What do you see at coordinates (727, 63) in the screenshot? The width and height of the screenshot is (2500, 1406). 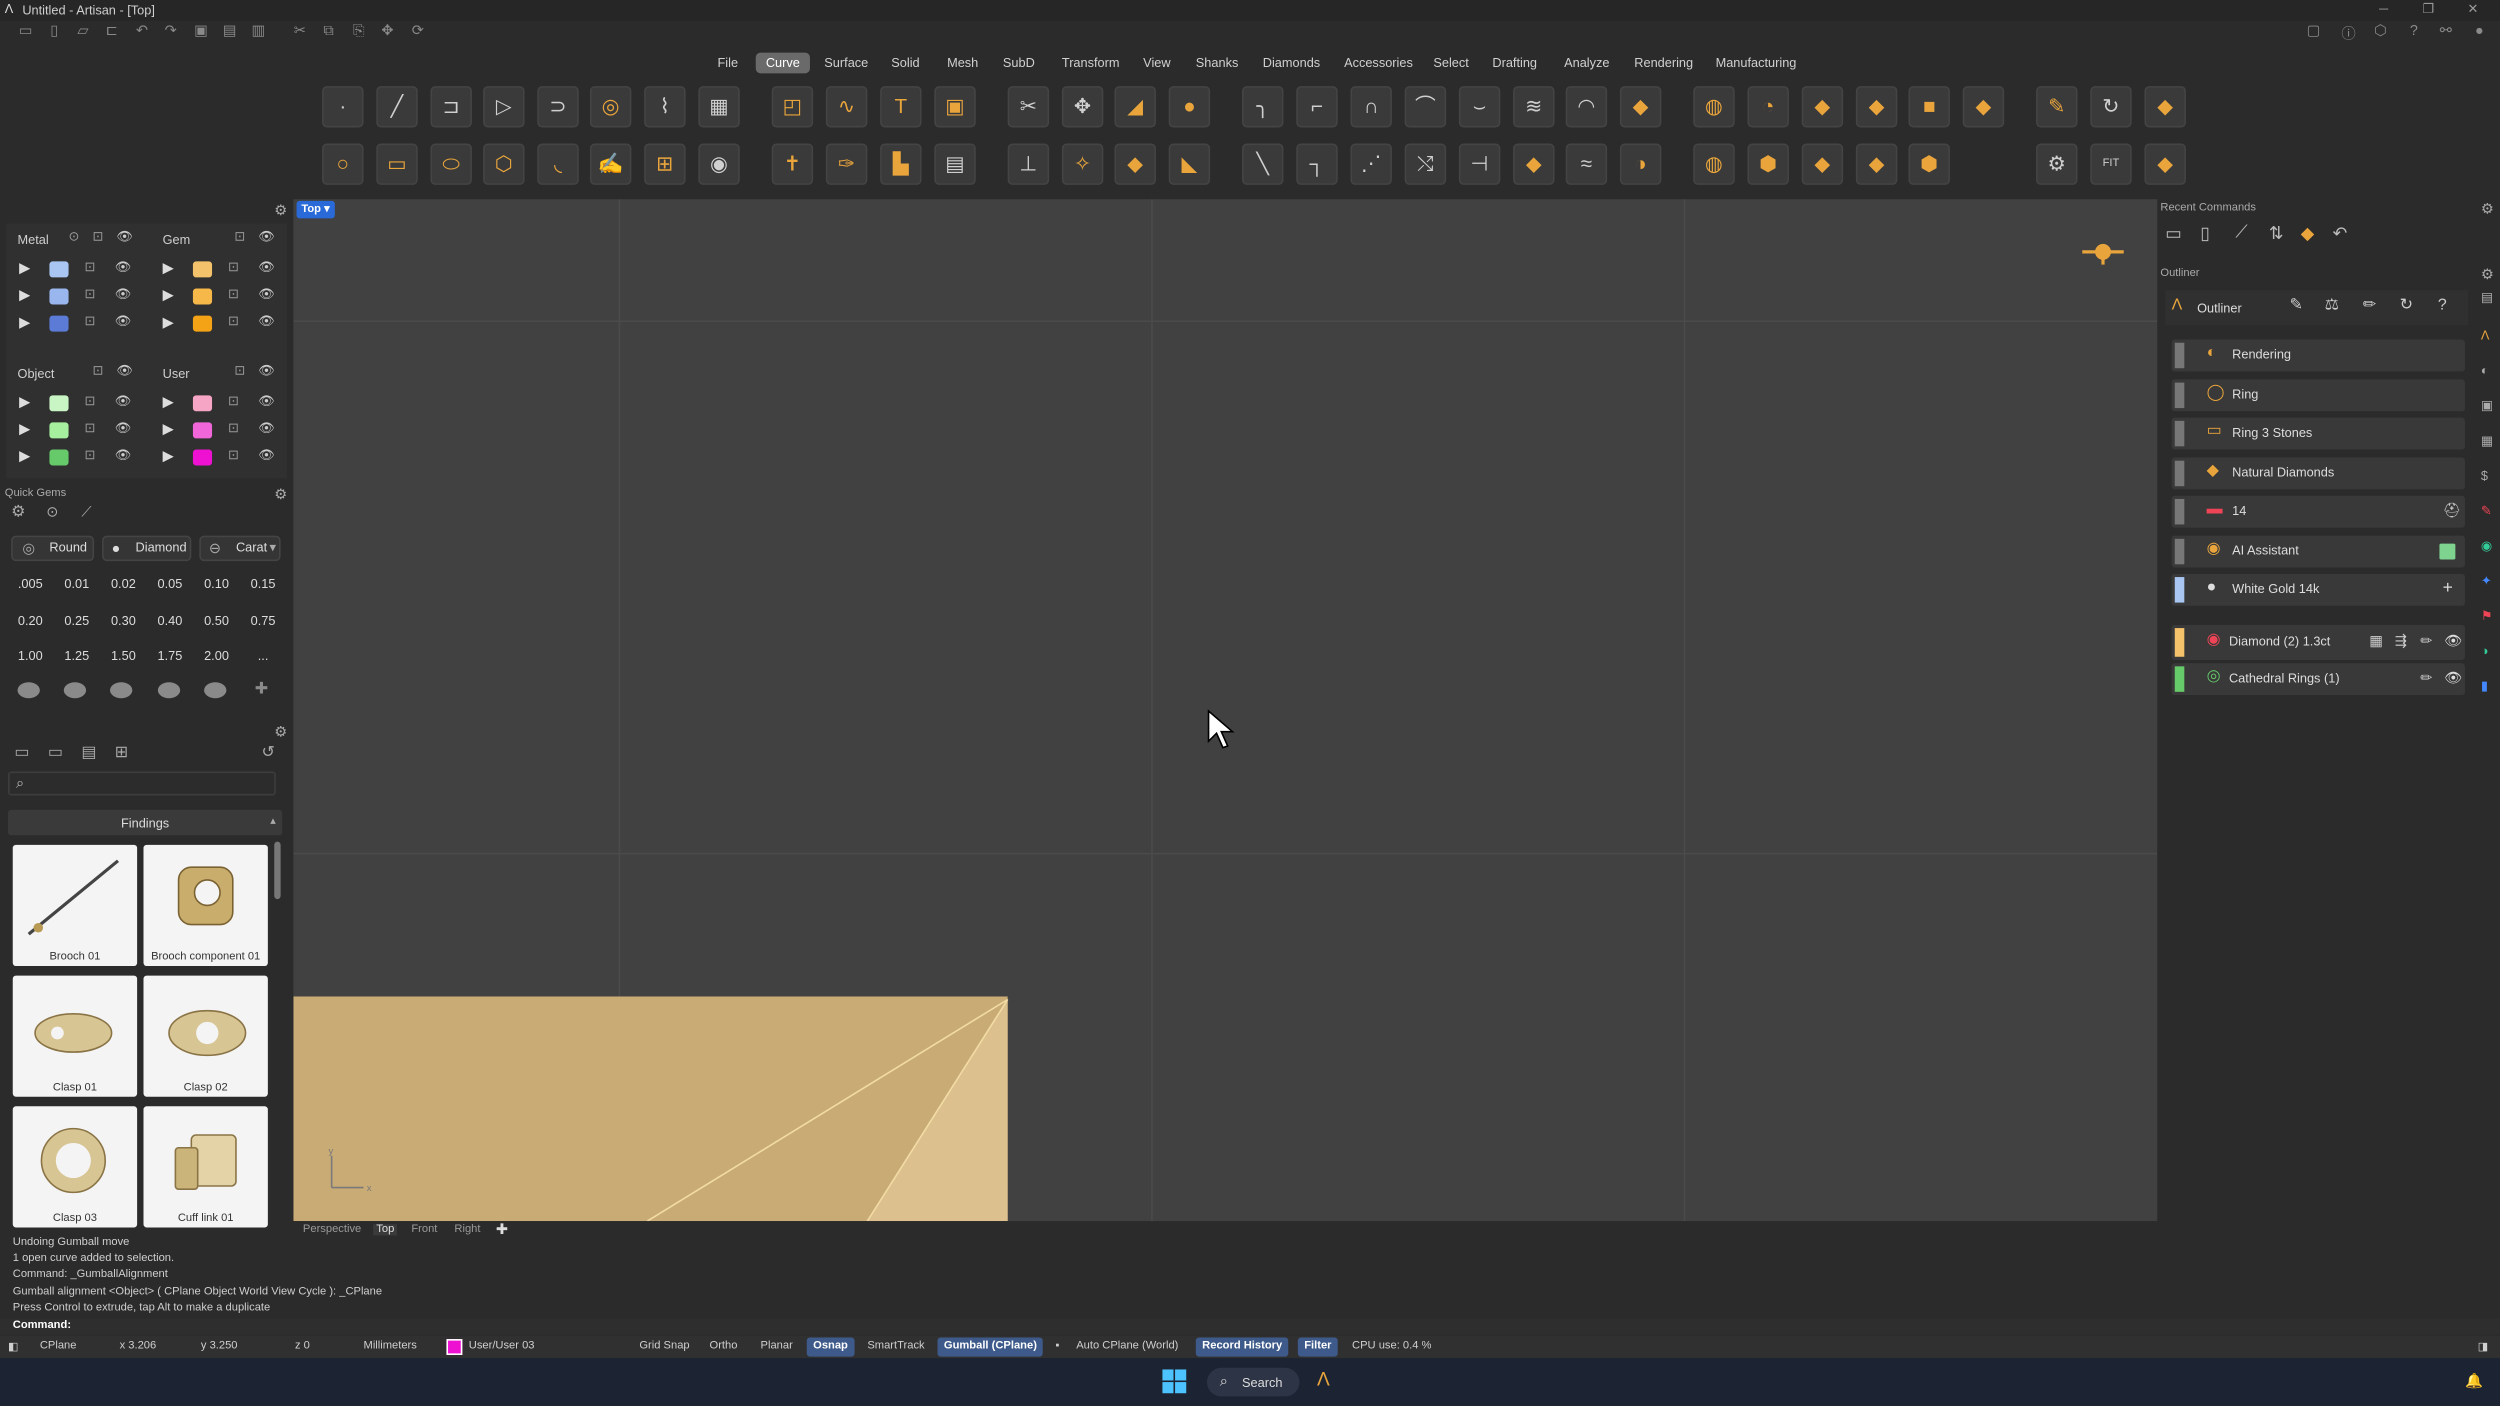 I see `menu-file: File` at bounding box center [727, 63].